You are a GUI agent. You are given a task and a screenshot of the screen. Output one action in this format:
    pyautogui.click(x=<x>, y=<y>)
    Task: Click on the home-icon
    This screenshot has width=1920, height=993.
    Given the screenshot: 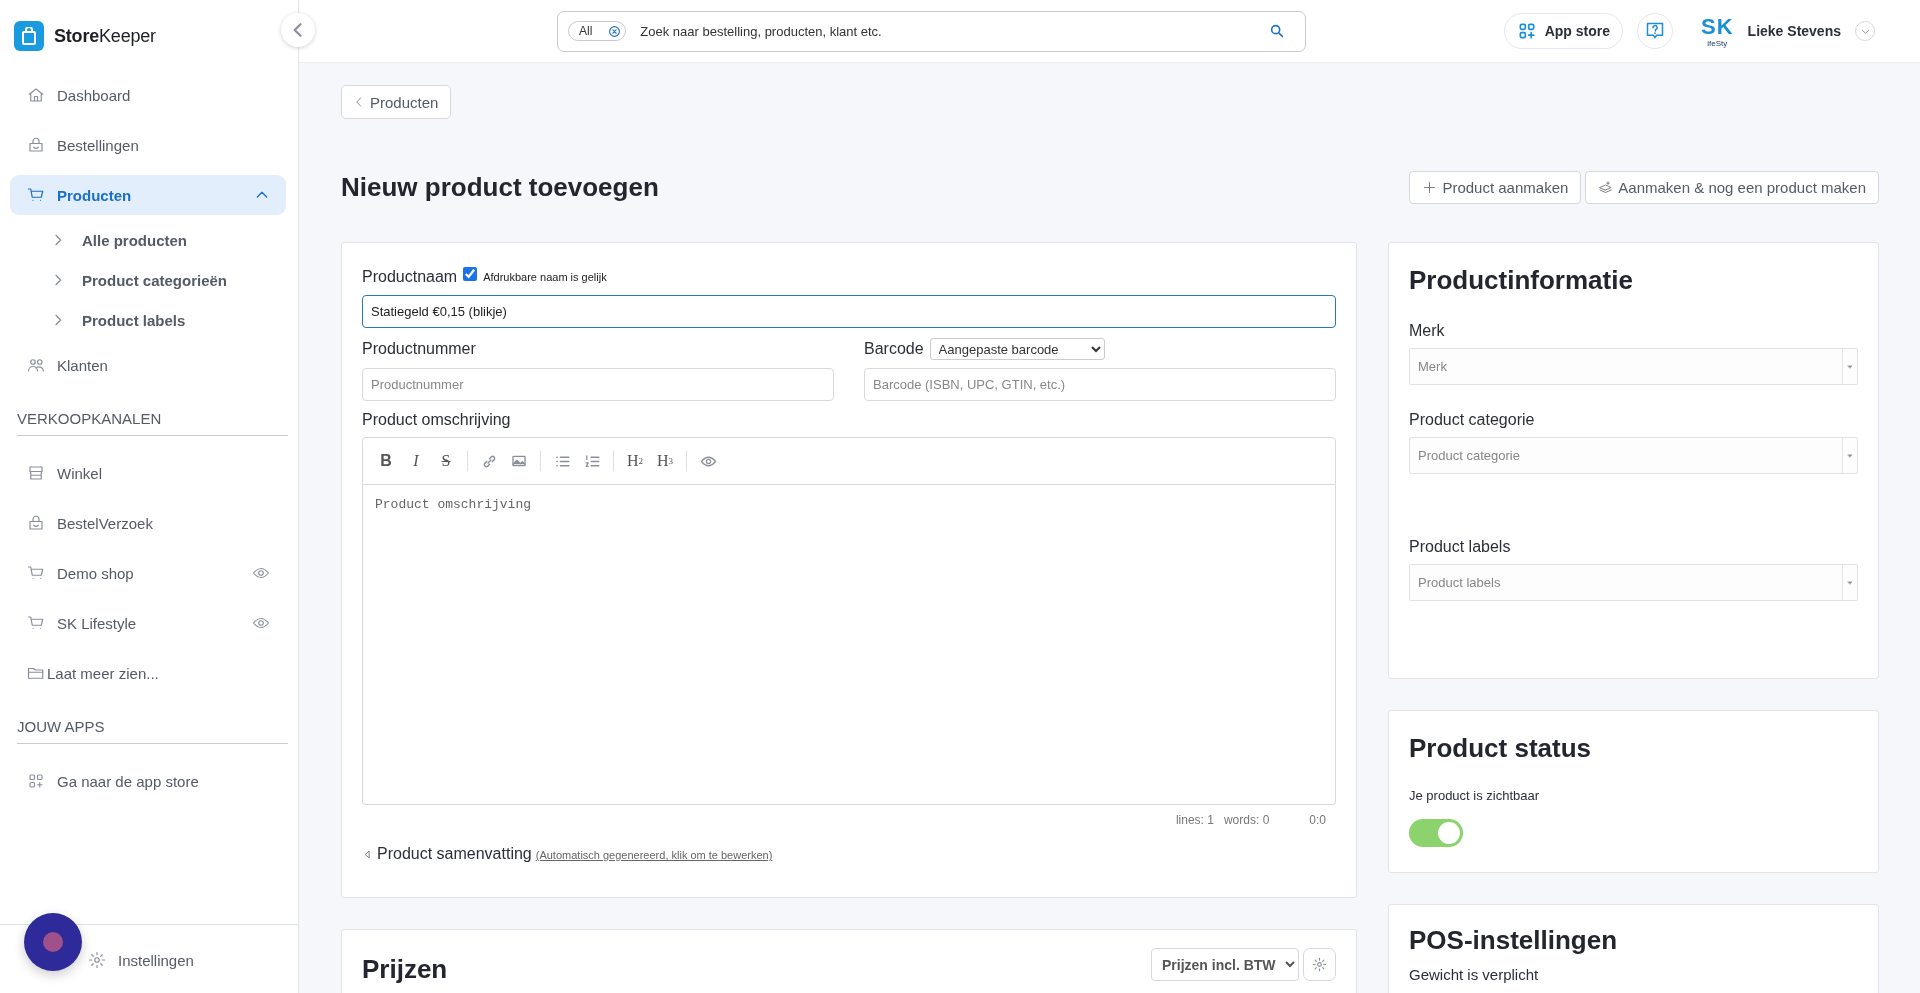 What is the action you would take?
    pyautogui.click(x=36, y=95)
    